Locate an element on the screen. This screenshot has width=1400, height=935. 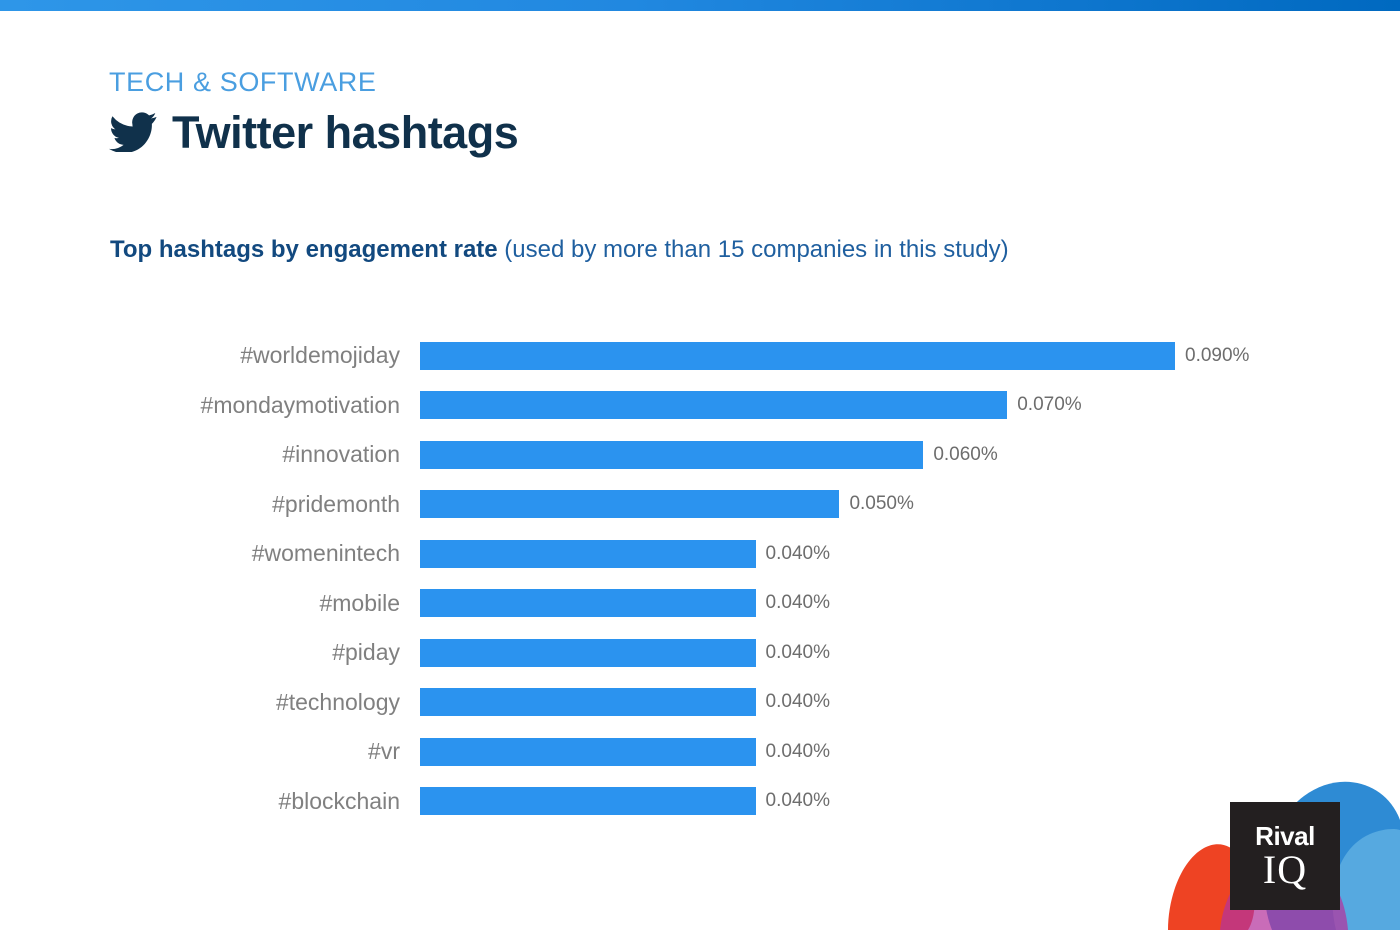
bar-category-label: #pridemonth is located at coordinates (336, 503).